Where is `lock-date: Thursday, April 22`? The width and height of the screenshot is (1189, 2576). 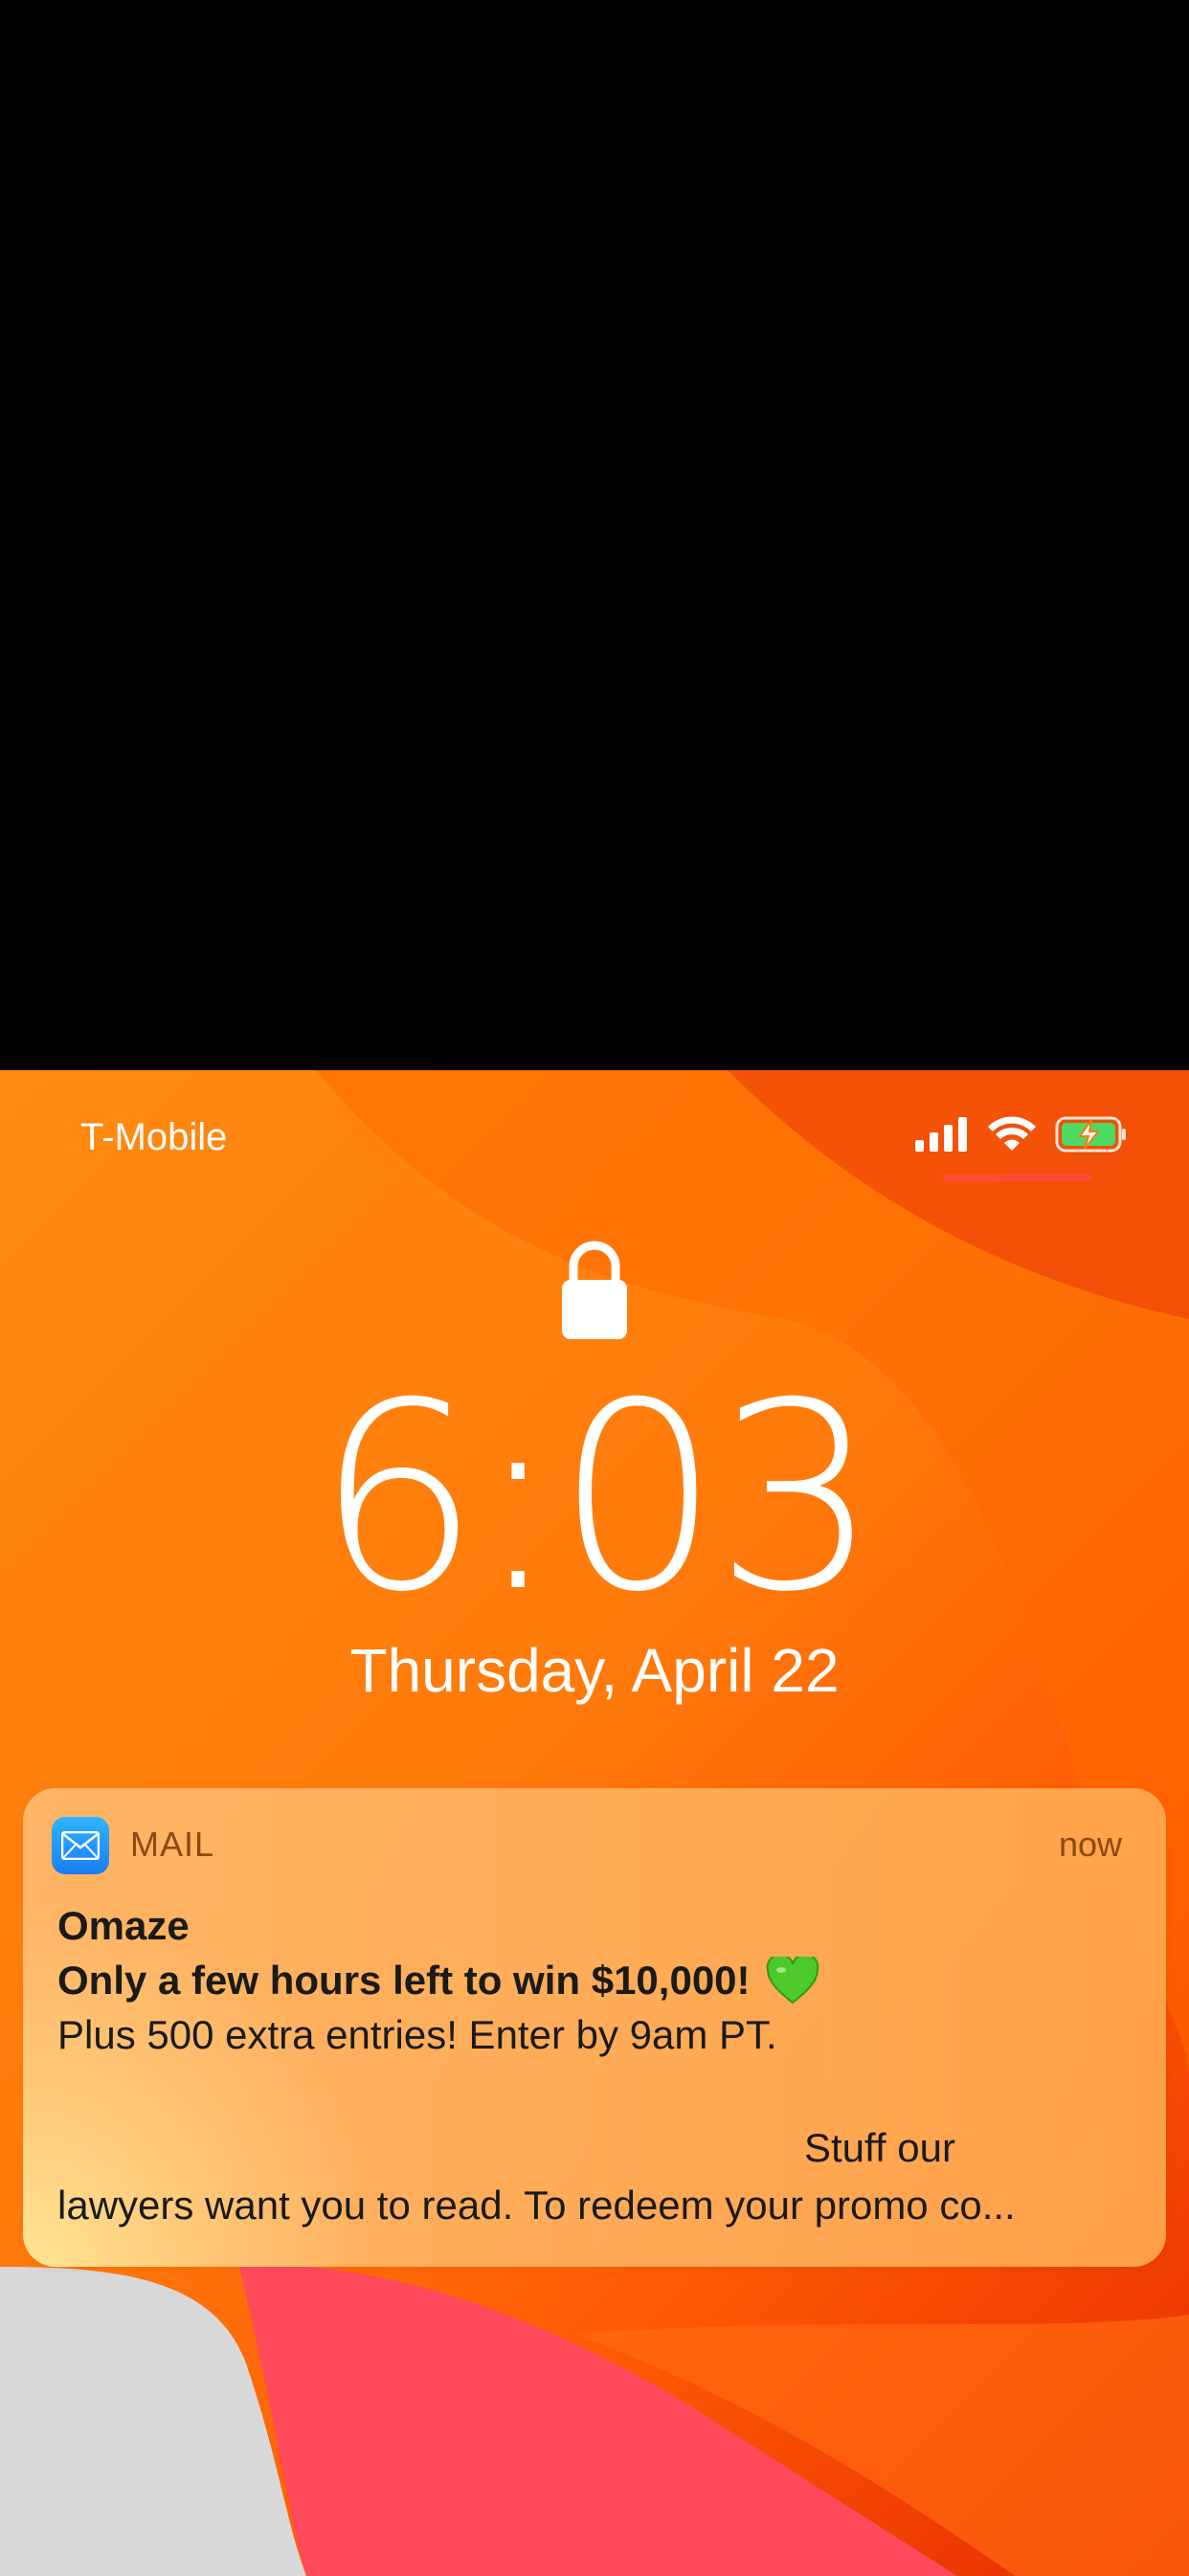
lock-date: Thursday, April 22 is located at coordinates (594, 1670).